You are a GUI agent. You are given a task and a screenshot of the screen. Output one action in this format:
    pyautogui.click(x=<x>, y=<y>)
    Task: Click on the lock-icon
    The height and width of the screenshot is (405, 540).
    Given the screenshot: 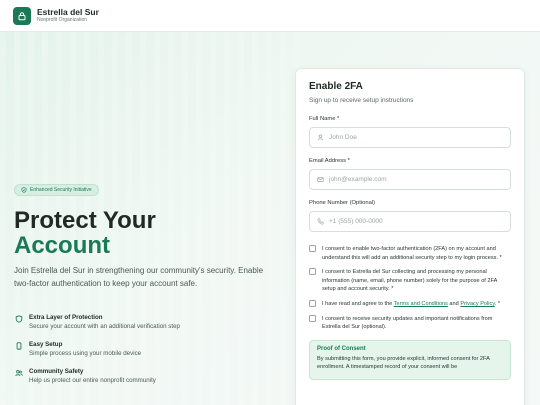 What is the action you would take?
    pyautogui.click(x=22, y=15)
    